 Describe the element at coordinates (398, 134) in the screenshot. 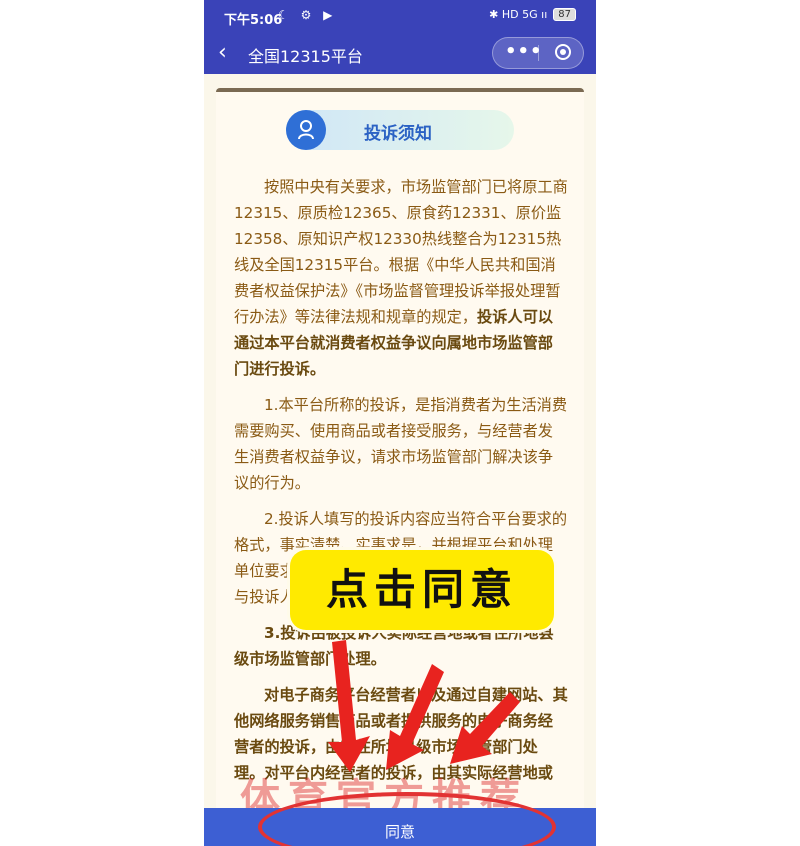

I see `notice-title: 投诉须知` at that location.